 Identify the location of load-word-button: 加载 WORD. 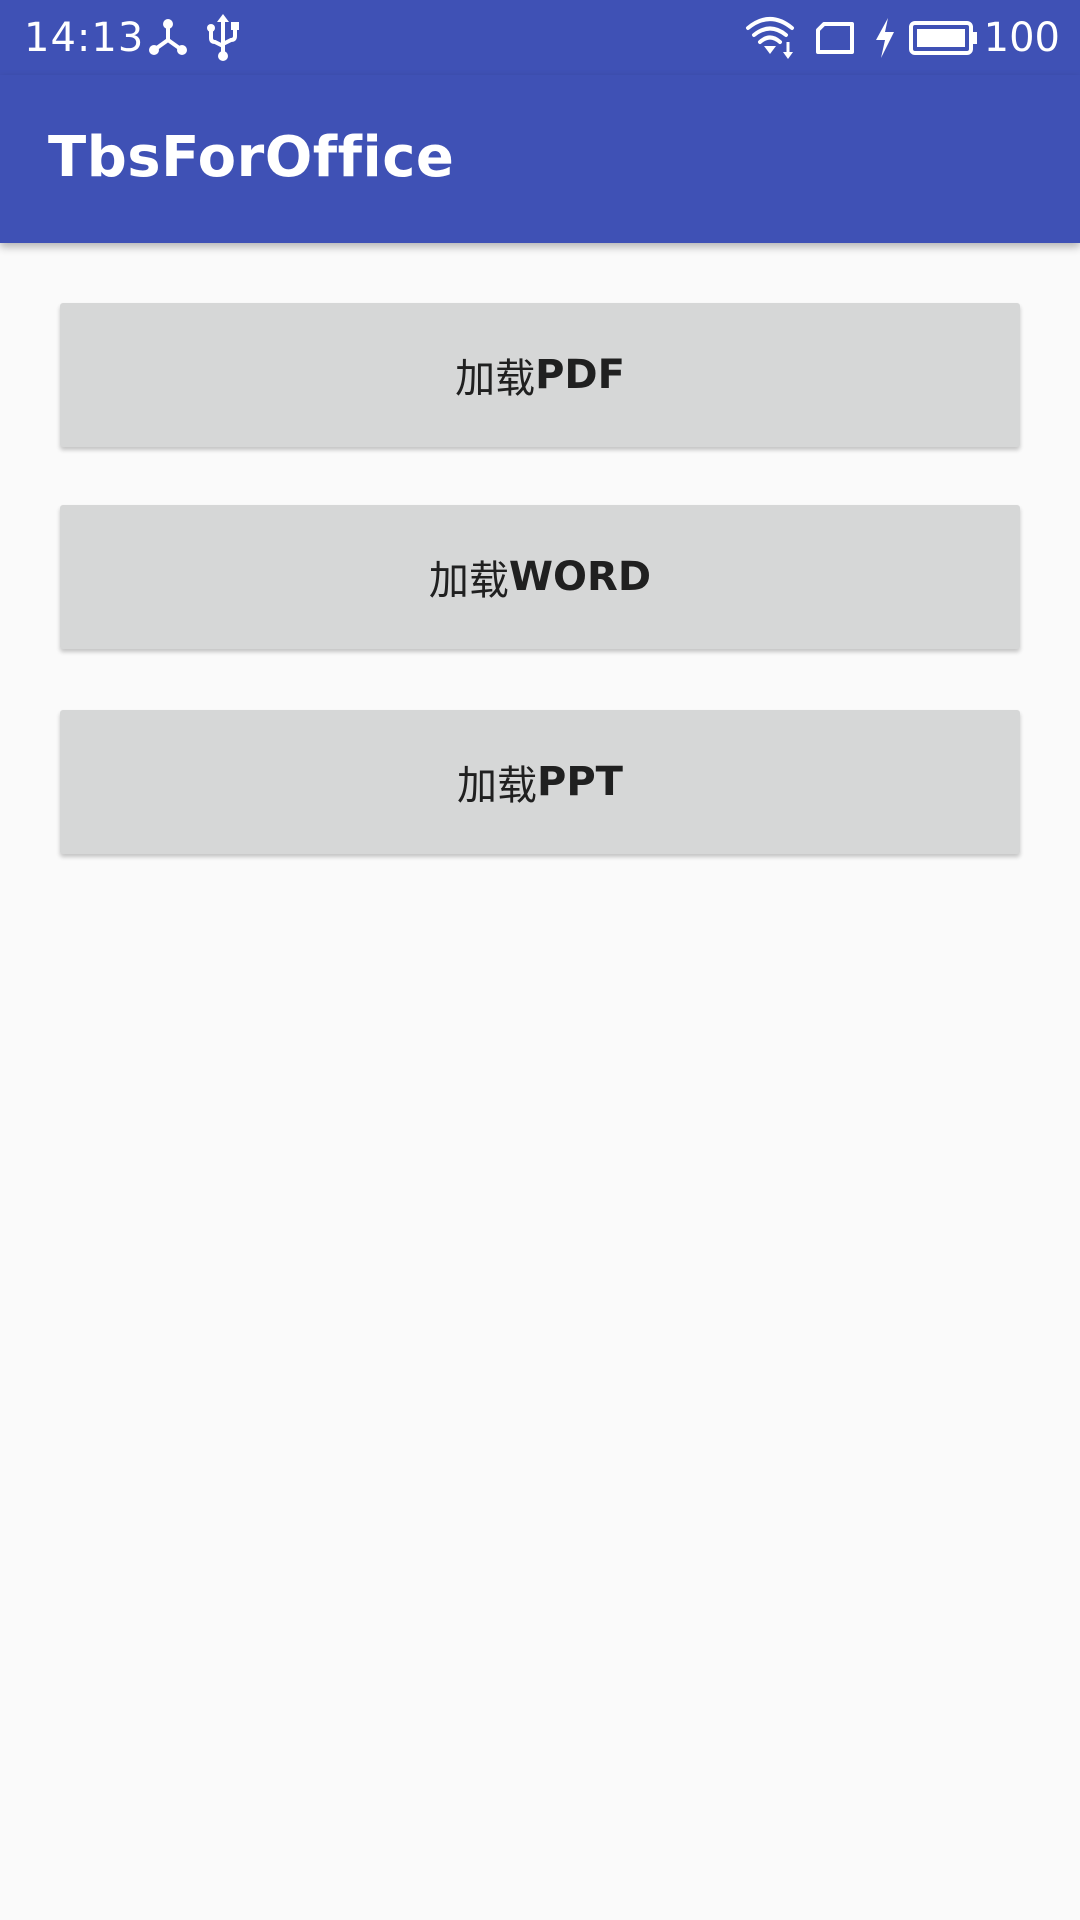
(540, 577).